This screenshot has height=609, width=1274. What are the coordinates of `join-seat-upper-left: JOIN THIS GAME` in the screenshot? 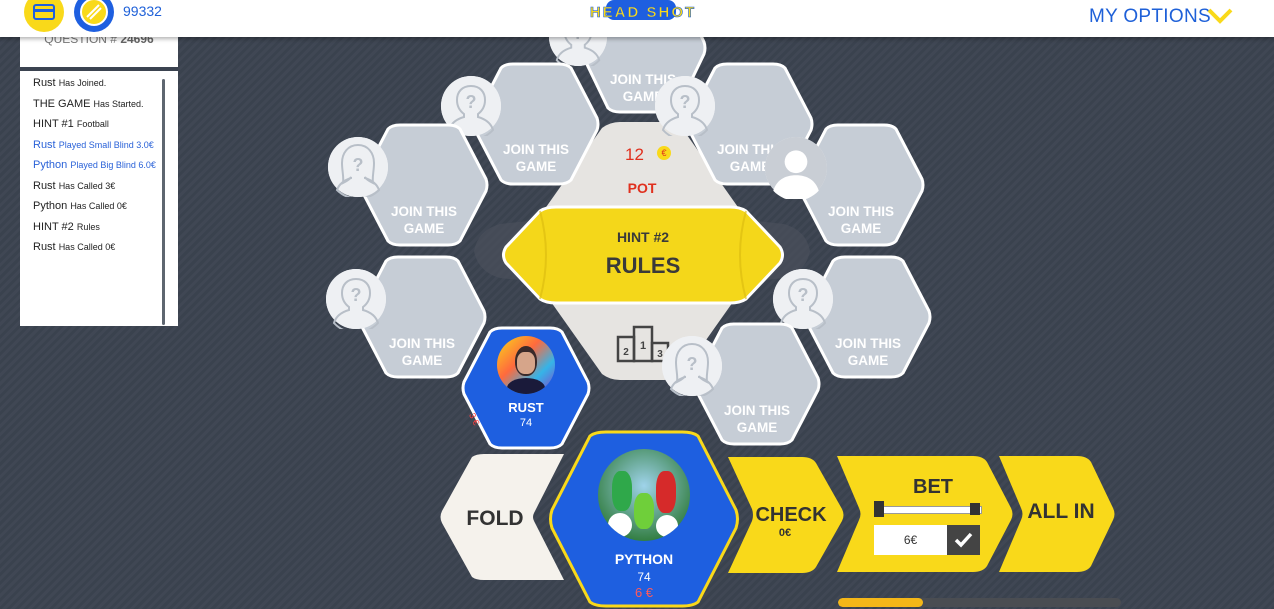 It's located at (536, 124).